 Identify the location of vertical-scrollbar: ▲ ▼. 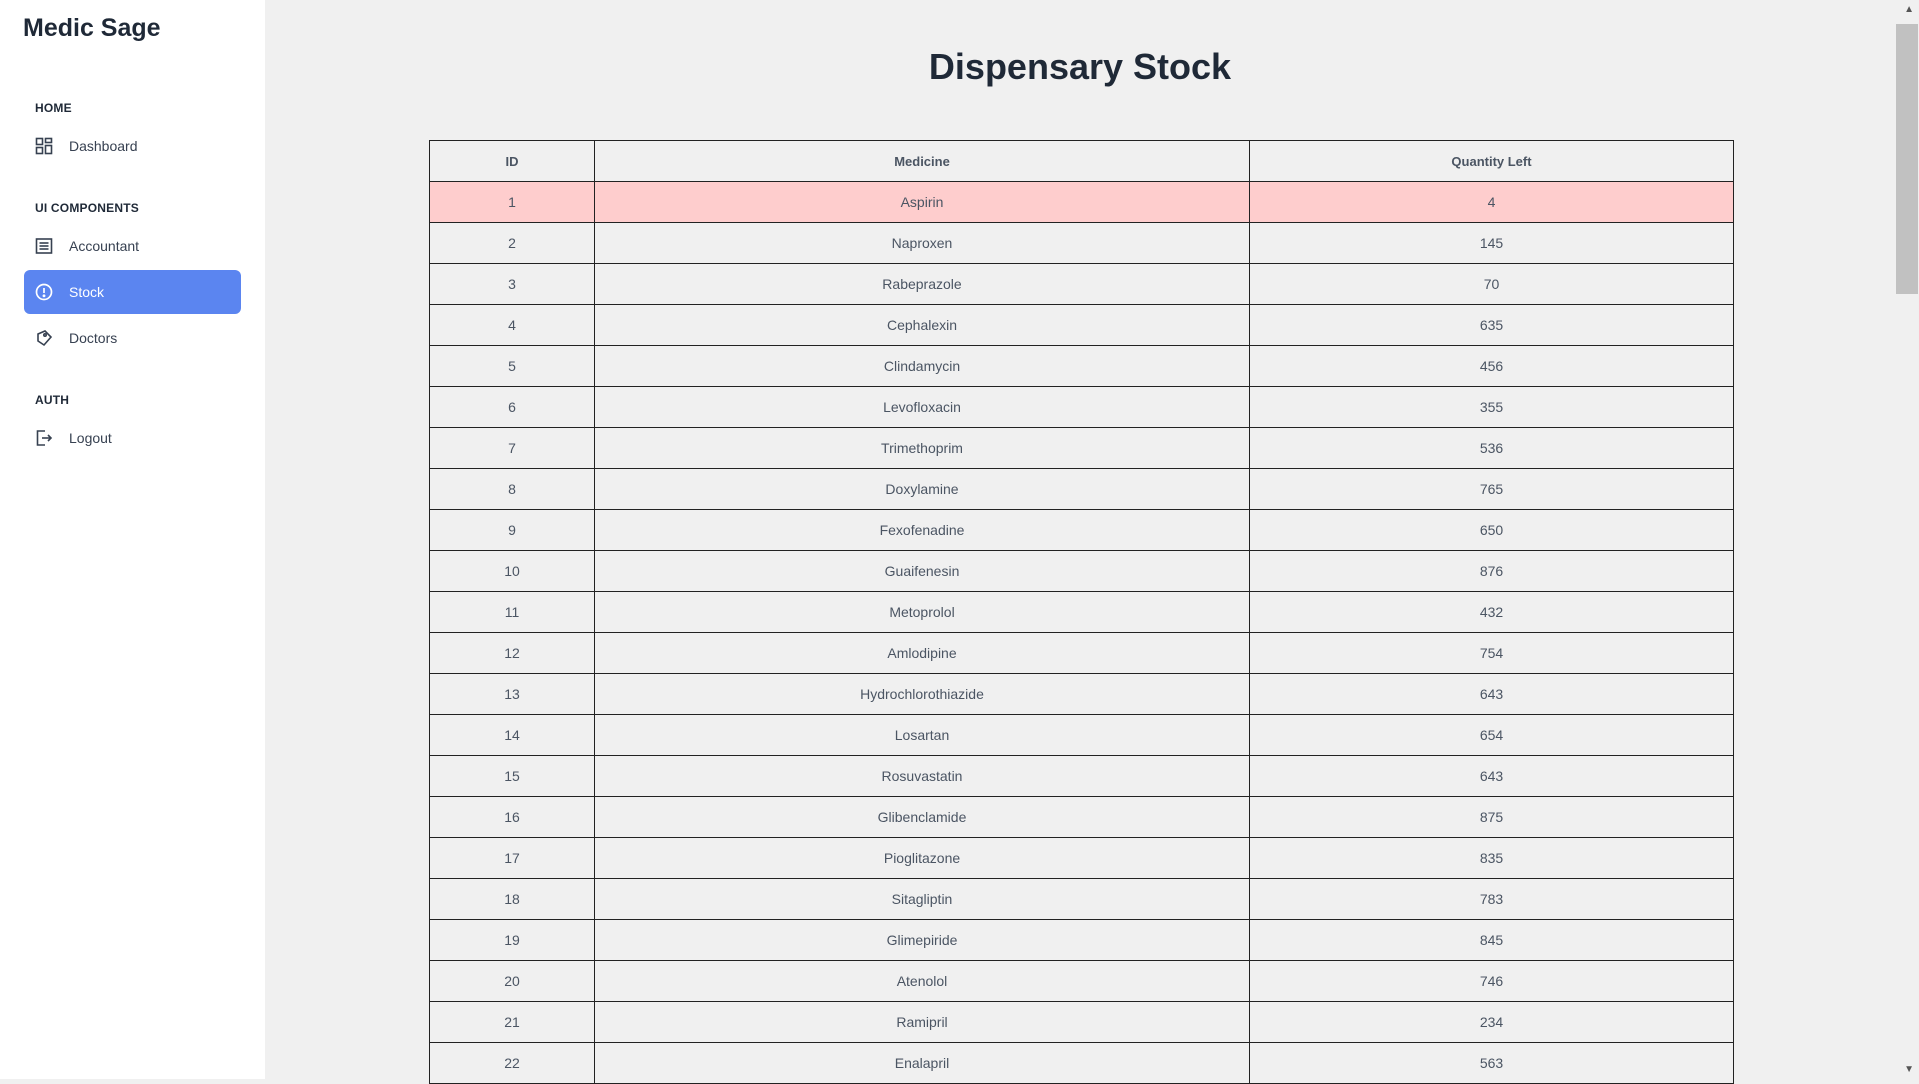
(1907, 539).